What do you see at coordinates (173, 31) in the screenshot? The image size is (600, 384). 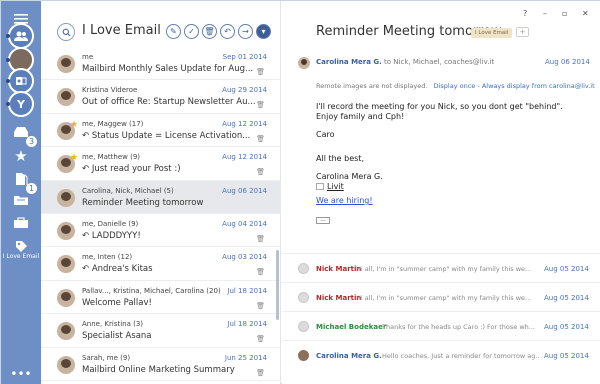 I see `compose-icon: ✎` at bounding box center [173, 31].